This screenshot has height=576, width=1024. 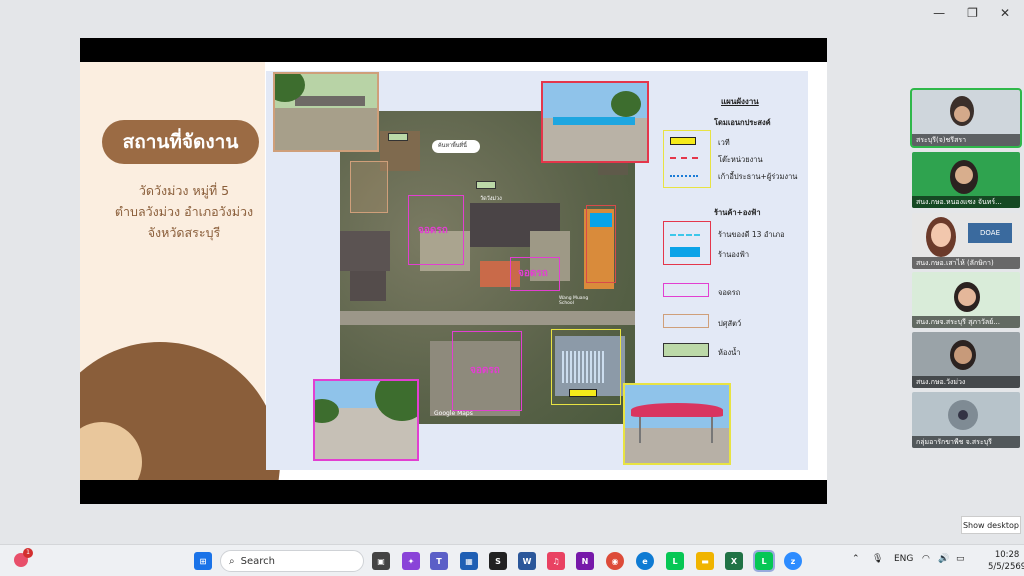 What do you see at coordinates (966, 442) in the screenshot?
I see `participant-name: กลุ่มอารักขาพืช จ.สระบุรี` at bounding box center [966, 442].